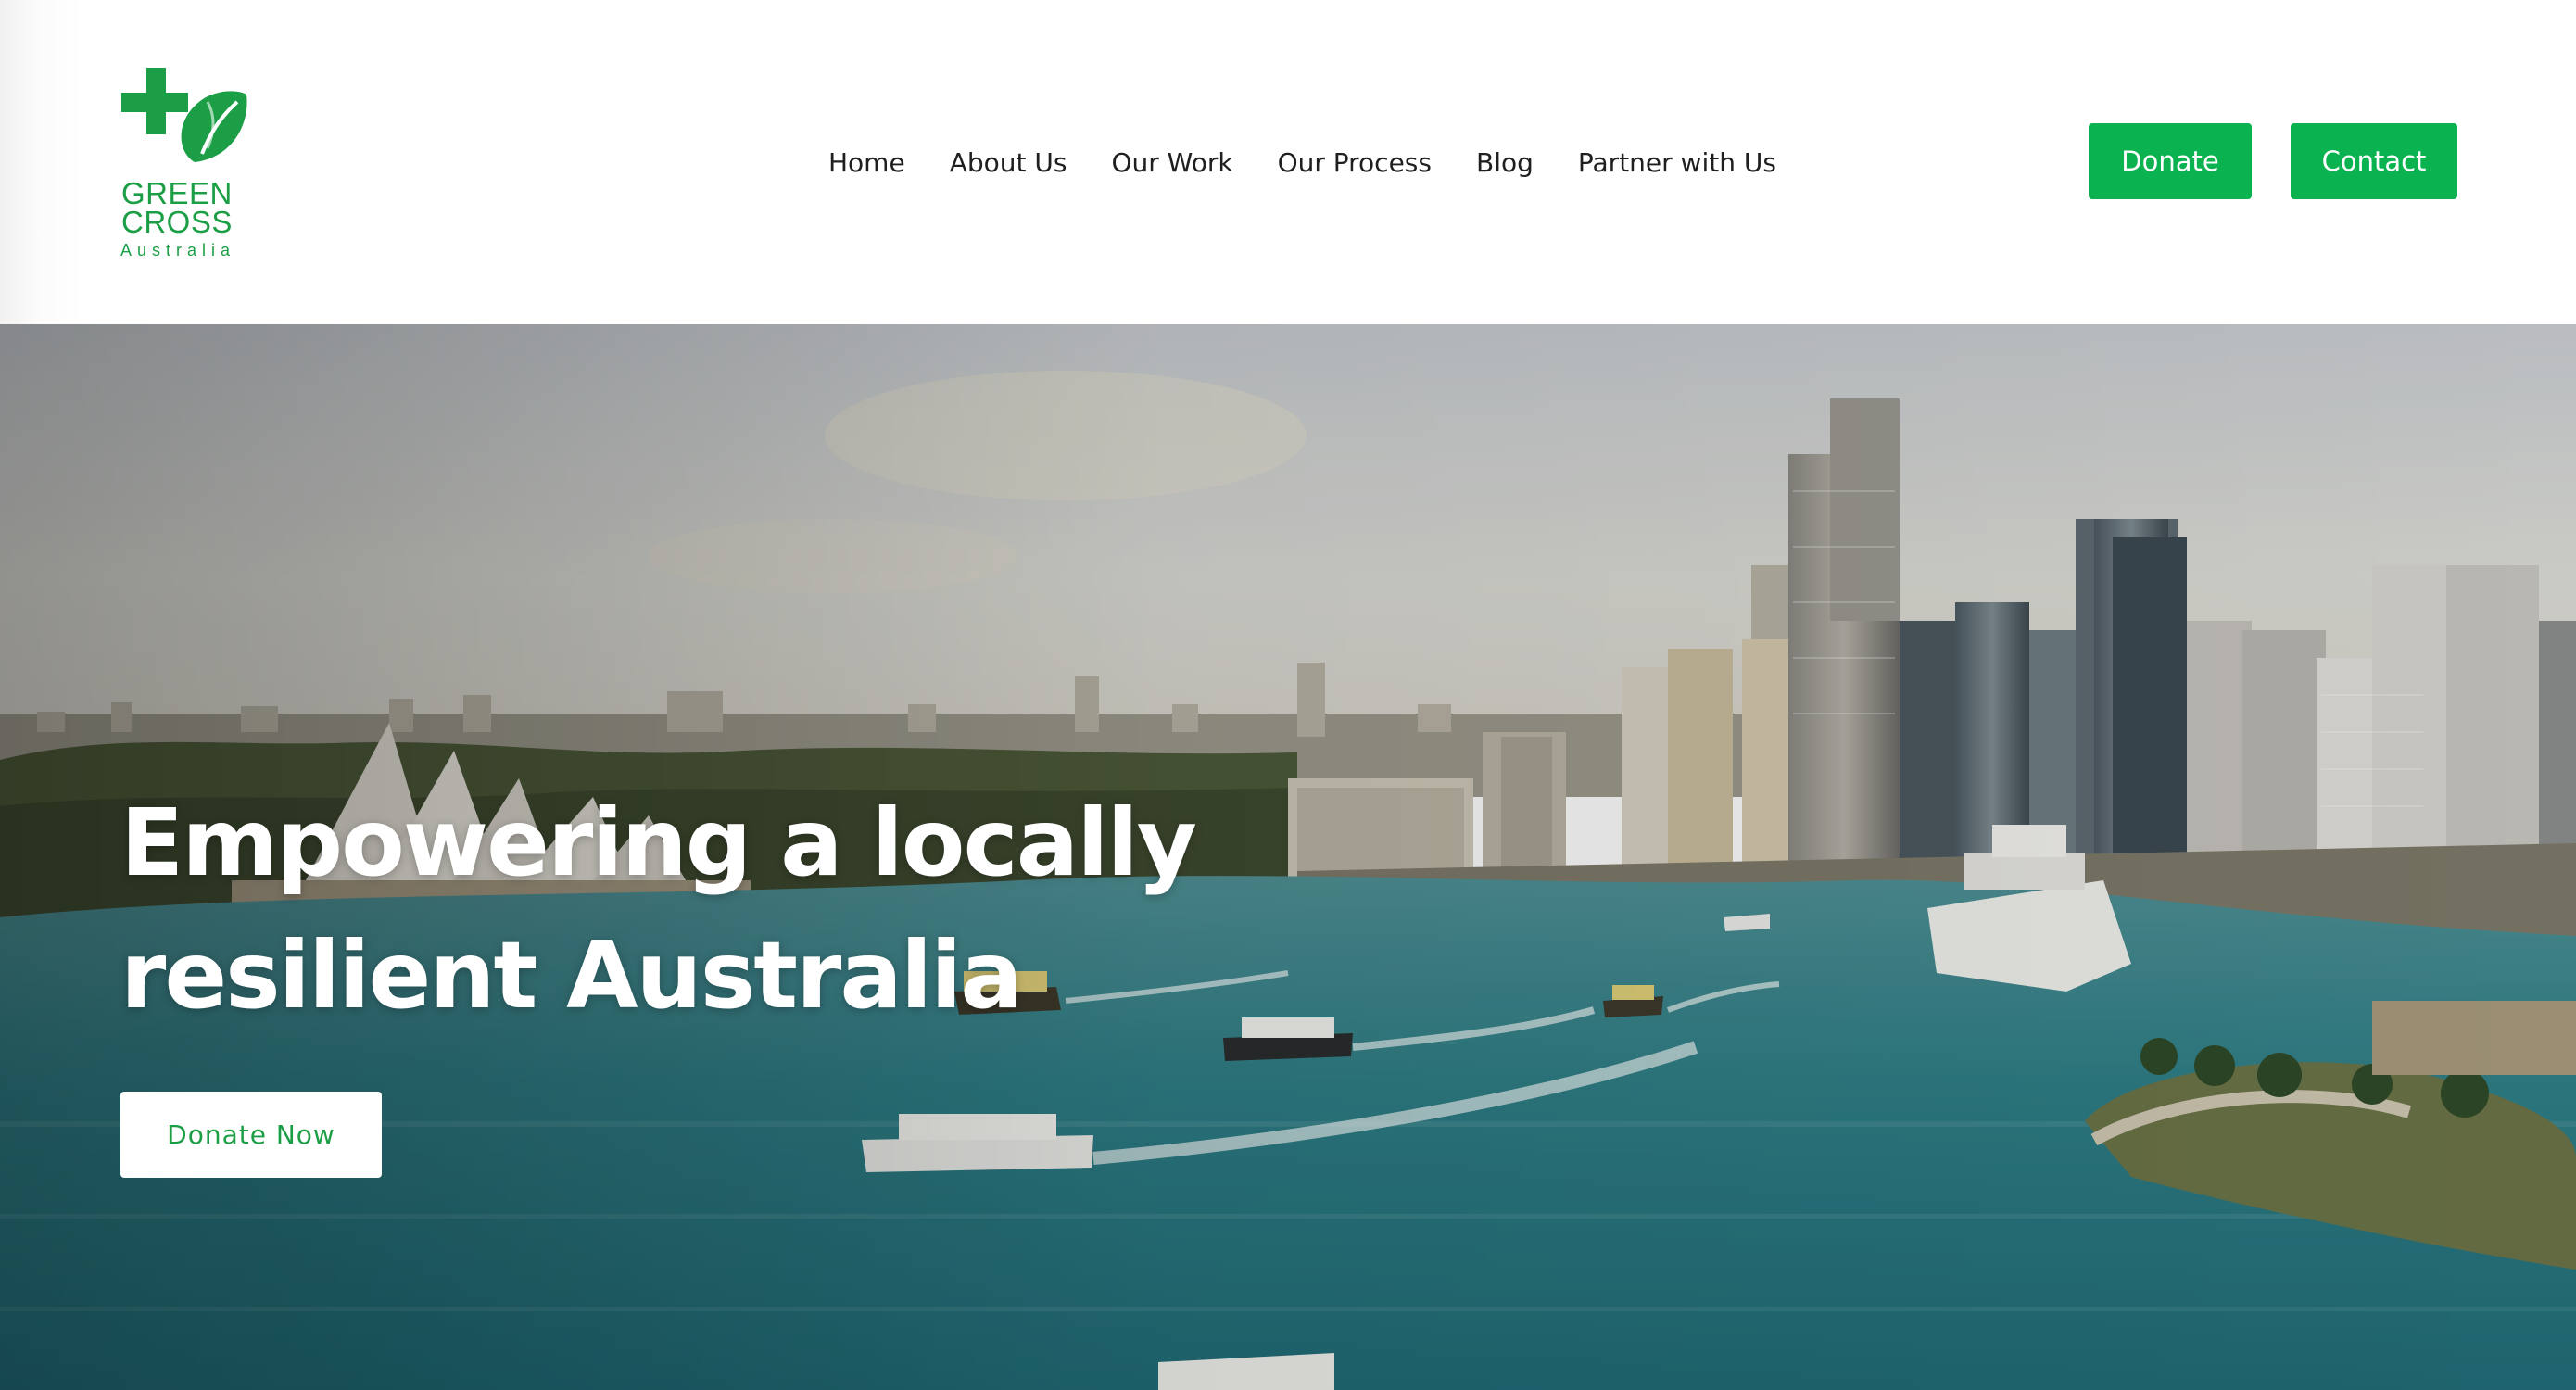 The image size is (2576, 1390). Describe the element at coordinates (1505, 163) in the screenshot. I see `nav-blog: Blog` at that location.